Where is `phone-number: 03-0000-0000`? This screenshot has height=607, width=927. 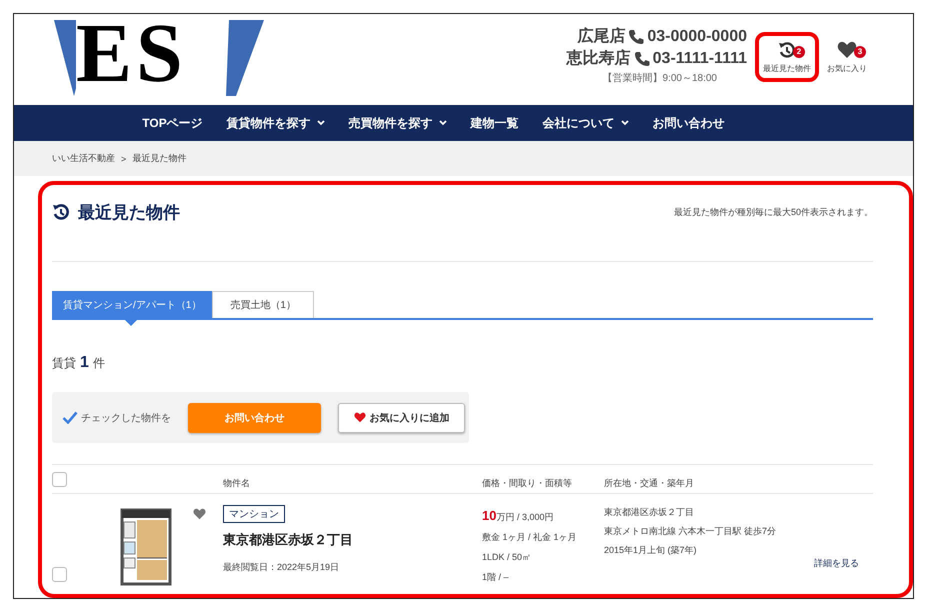
phone-number: 03-0000-0000 is located at coordinates (697, 37).